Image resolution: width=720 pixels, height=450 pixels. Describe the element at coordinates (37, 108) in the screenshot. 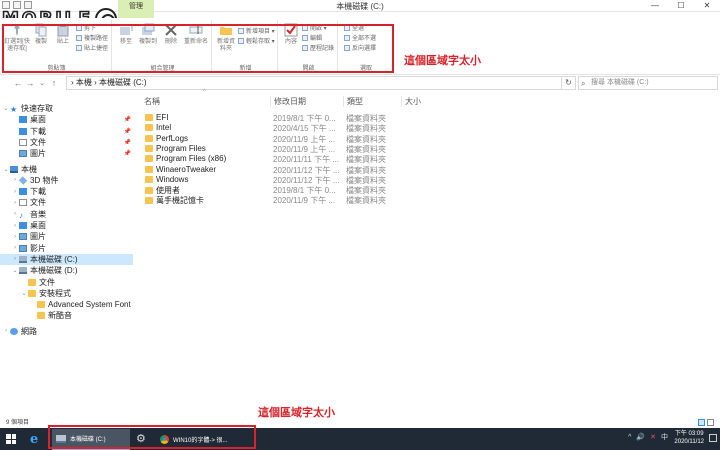

I see `nav-item-label: 快速存取` at that location.